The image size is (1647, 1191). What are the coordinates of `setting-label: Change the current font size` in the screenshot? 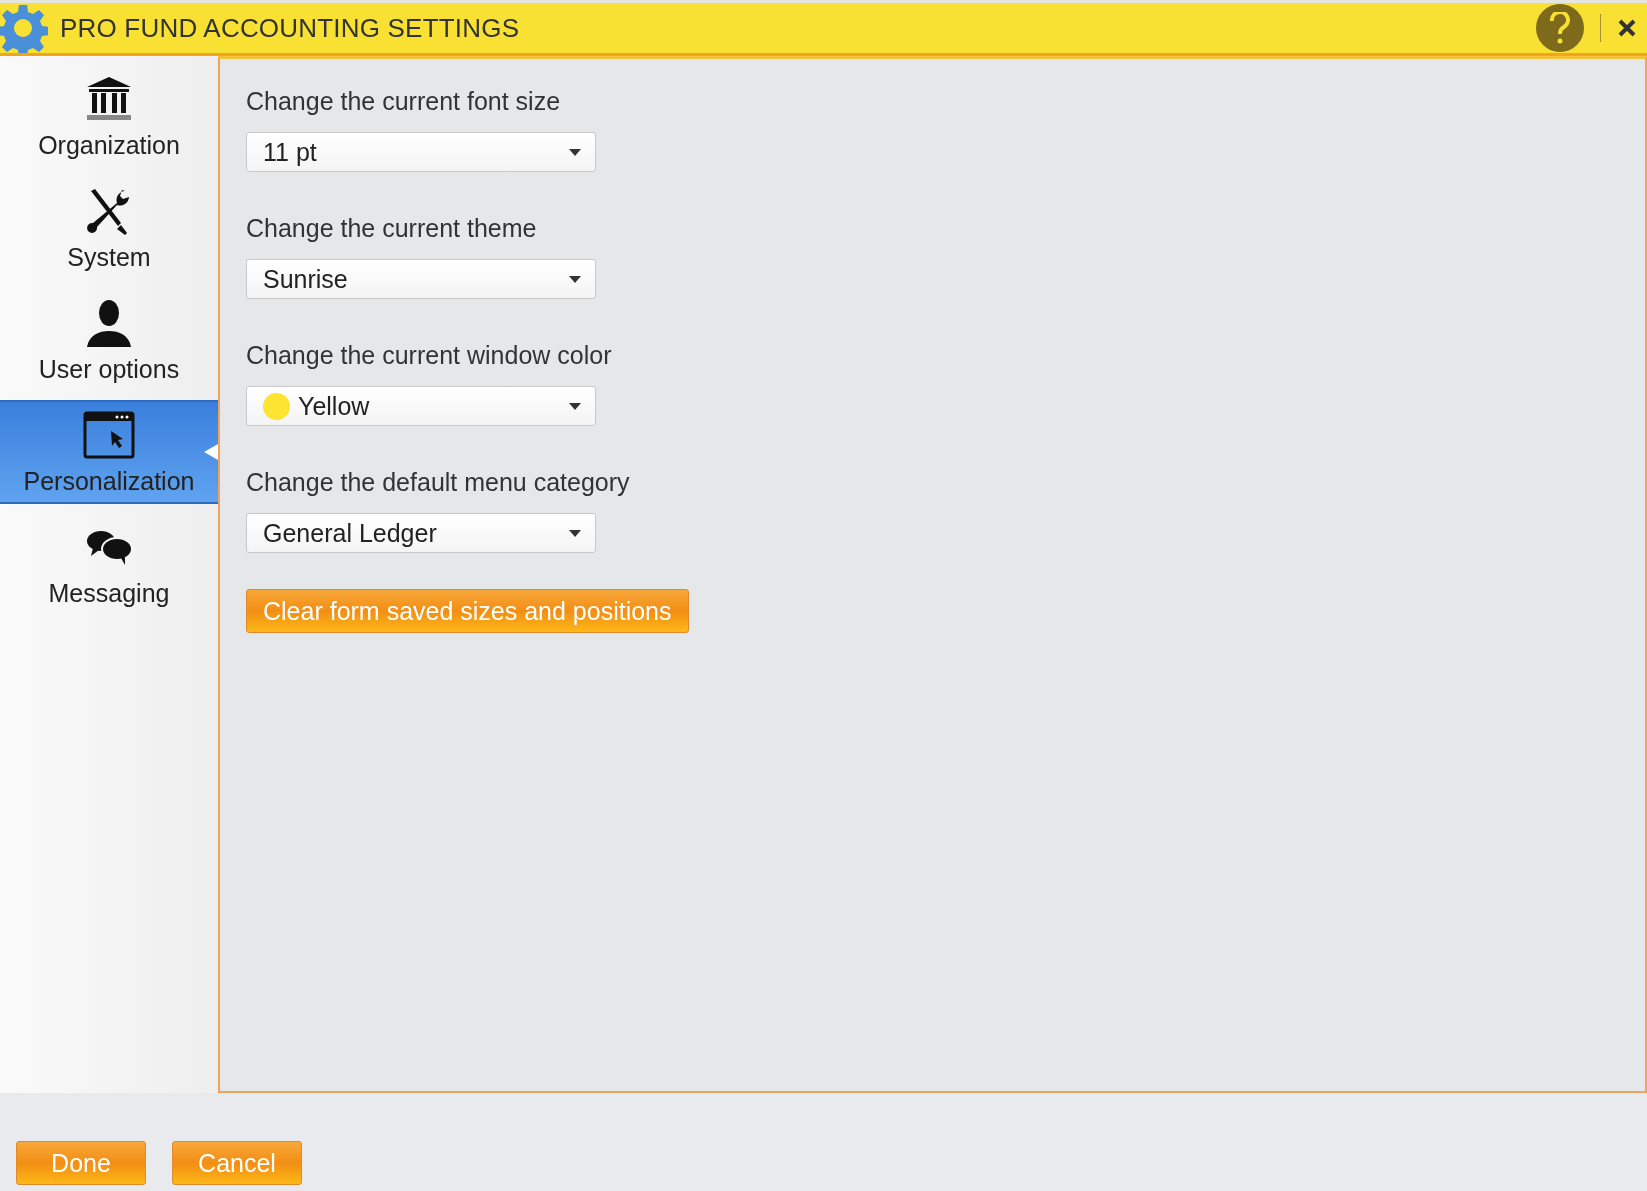 It's located at (403, 101).